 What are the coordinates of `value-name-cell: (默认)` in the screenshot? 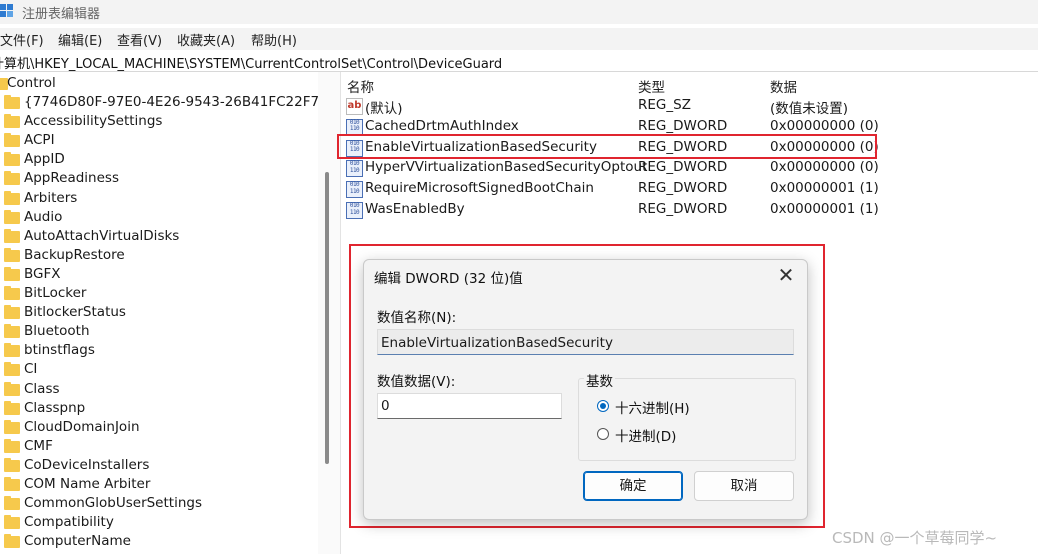 It's located at (384, 109).